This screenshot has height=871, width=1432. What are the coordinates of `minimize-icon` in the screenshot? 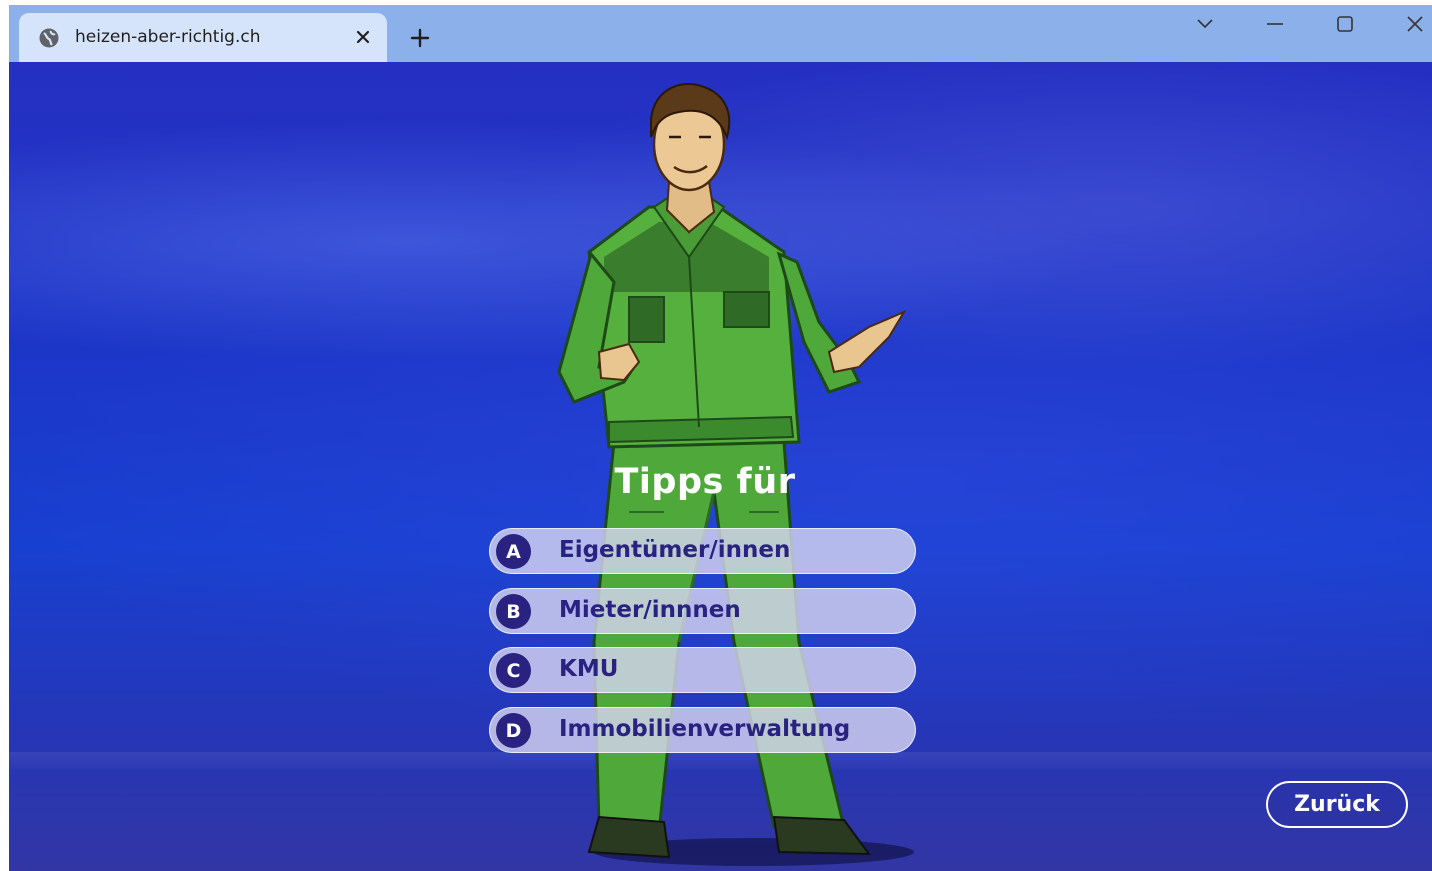 It's located at (1275, 24).